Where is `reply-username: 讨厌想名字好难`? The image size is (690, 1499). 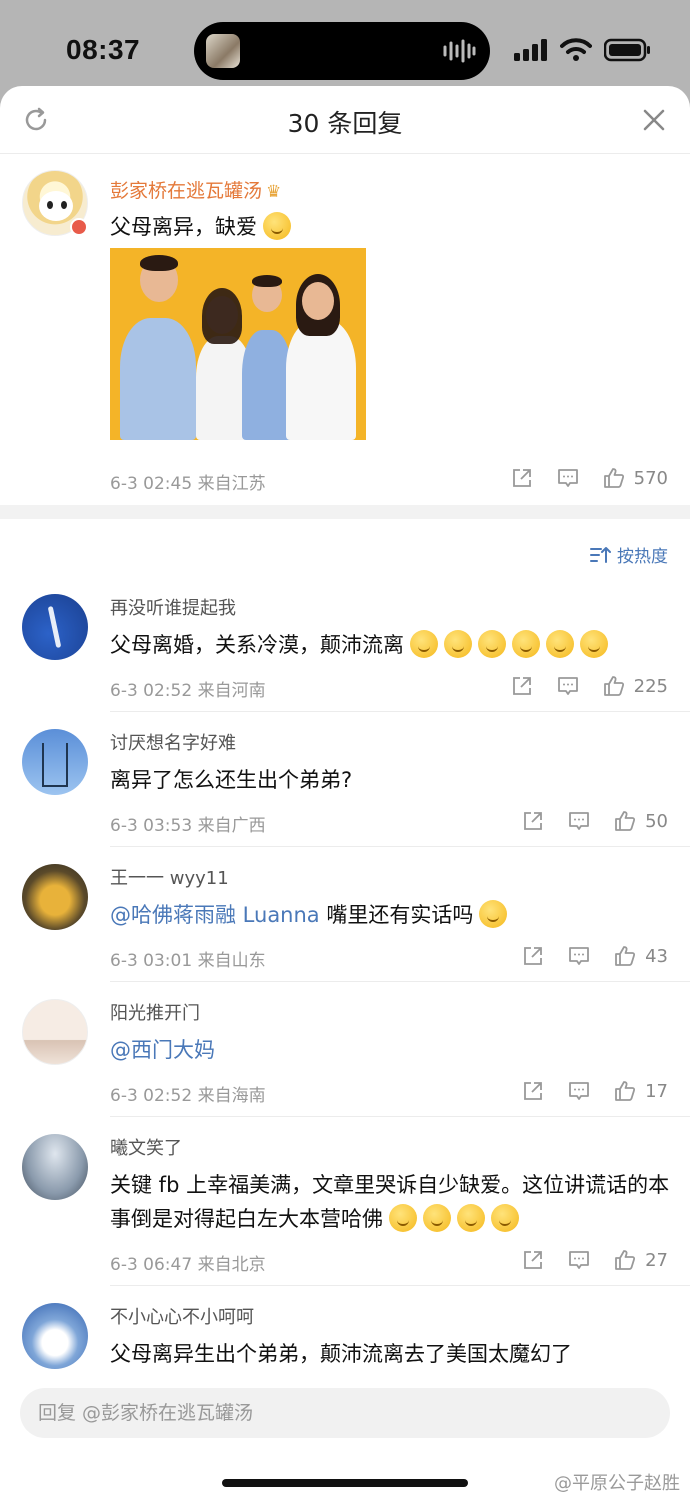 reply-username: 讨厌想名字好难 is located at coordinates (173, 742).